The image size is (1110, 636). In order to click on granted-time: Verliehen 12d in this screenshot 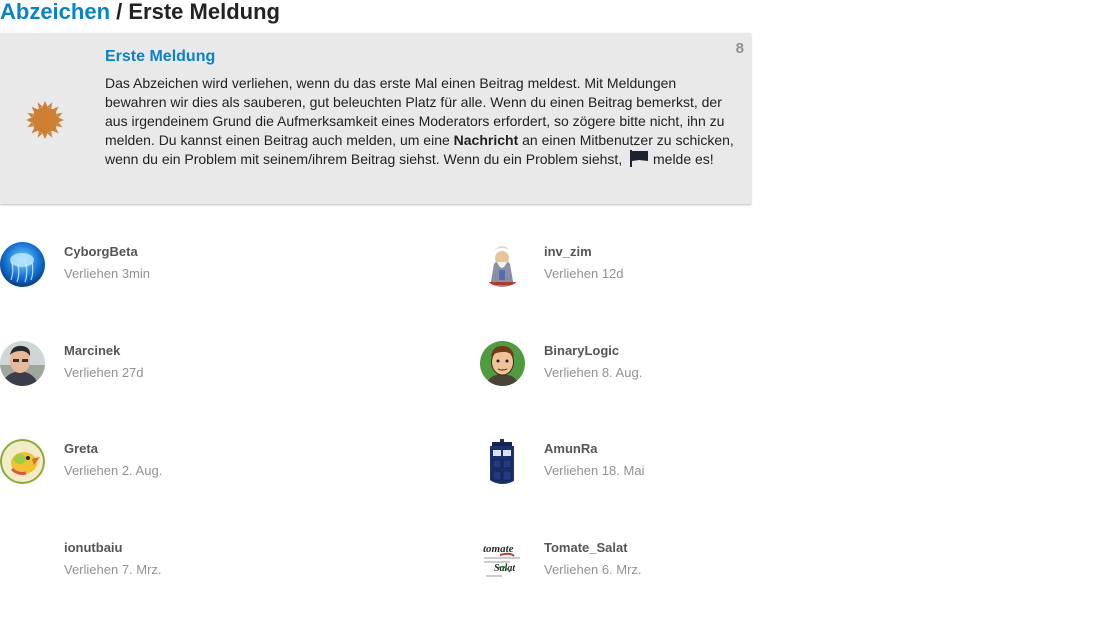, I will do `click(584, 273)`.